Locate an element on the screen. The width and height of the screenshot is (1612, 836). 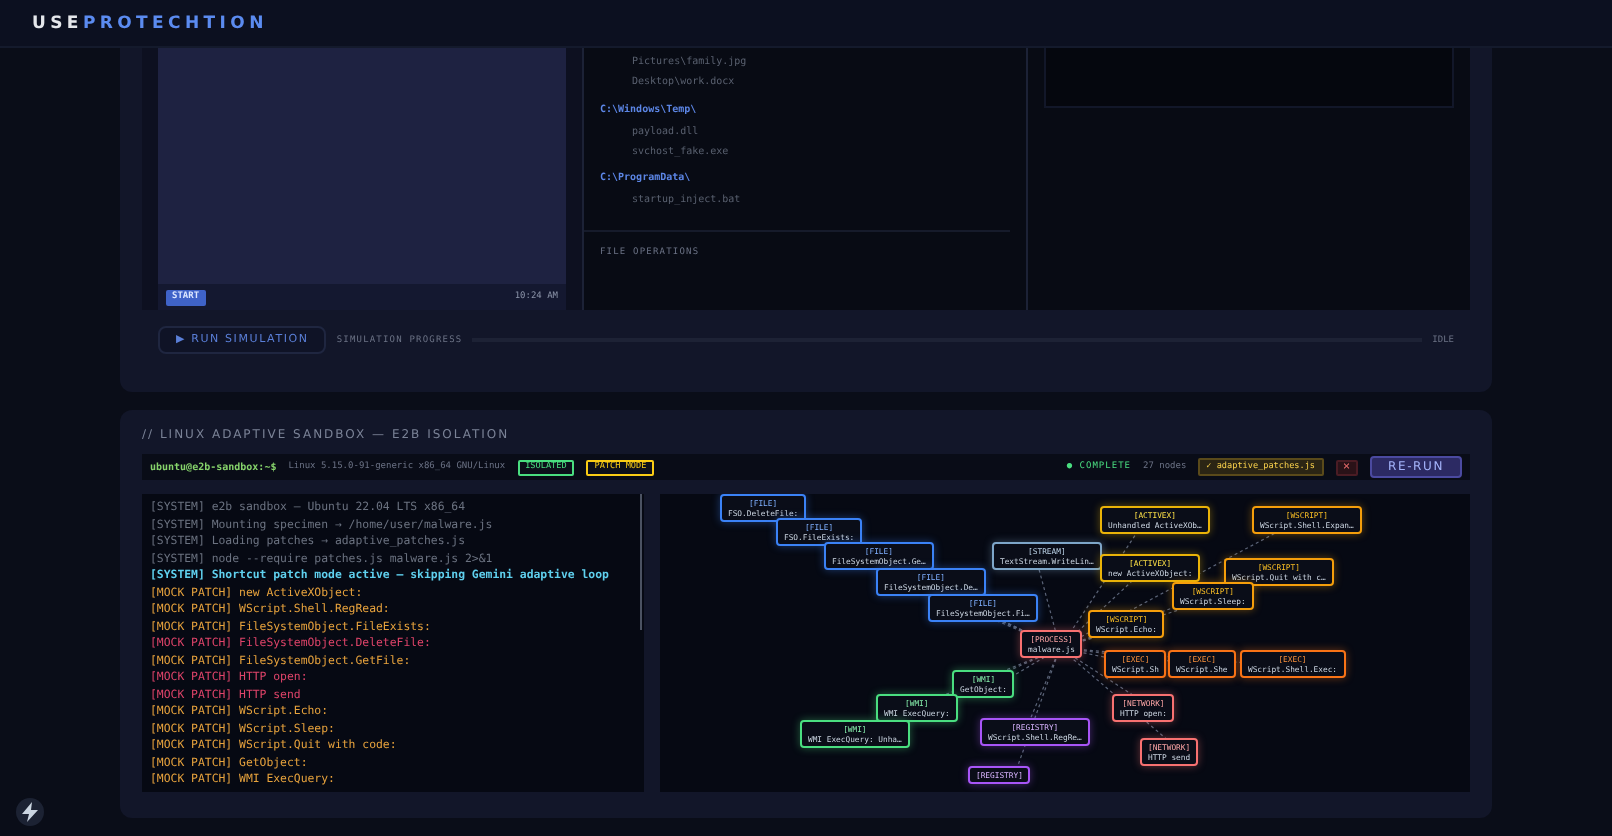
logo: USE PROTECHTION is located at coordinates (150, 23).